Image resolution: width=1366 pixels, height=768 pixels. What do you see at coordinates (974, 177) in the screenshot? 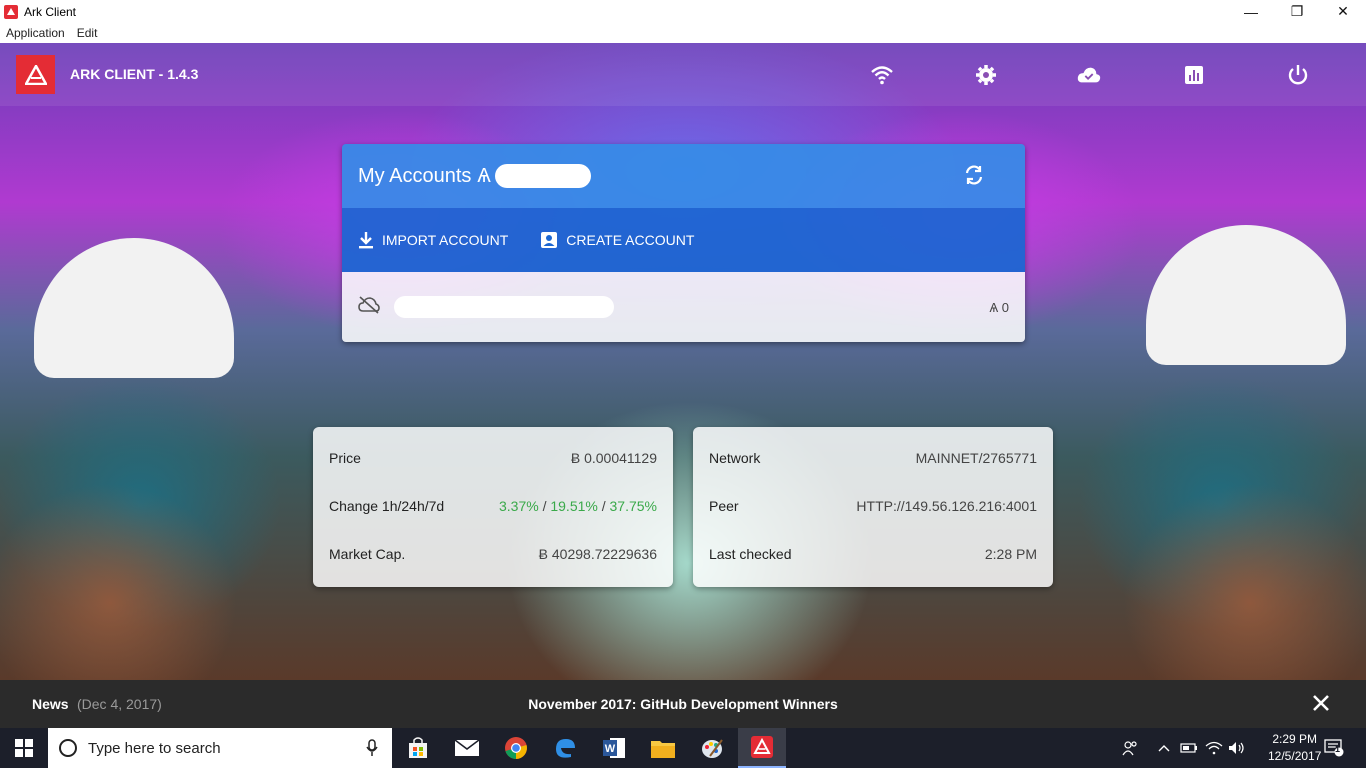
I see `refresh-icon` at bounding box center [974, 177].